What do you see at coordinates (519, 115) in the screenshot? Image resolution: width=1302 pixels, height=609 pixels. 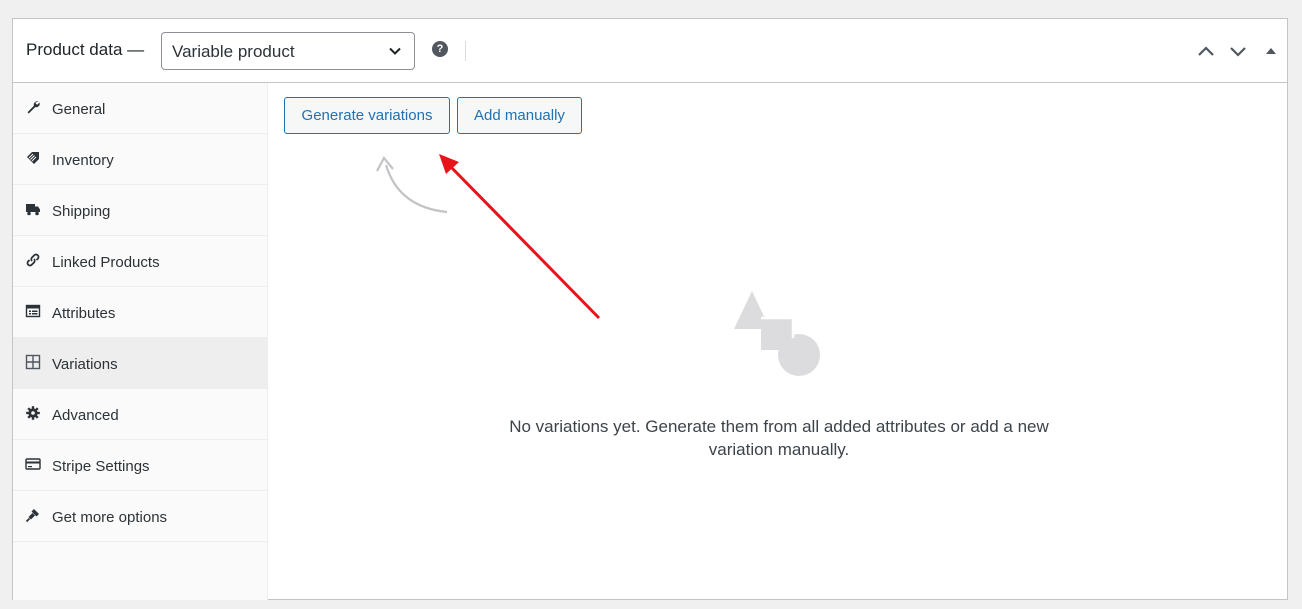 I see `add-manually-button: Add manually` at bounding box center [519, 115].